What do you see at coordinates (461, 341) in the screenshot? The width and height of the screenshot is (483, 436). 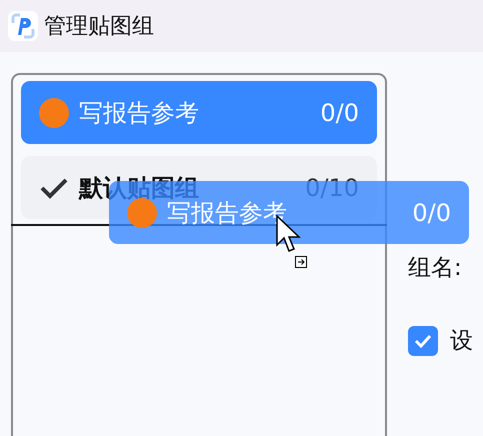 I see `checkbox-label: 设` at bounding box center [461, 341].